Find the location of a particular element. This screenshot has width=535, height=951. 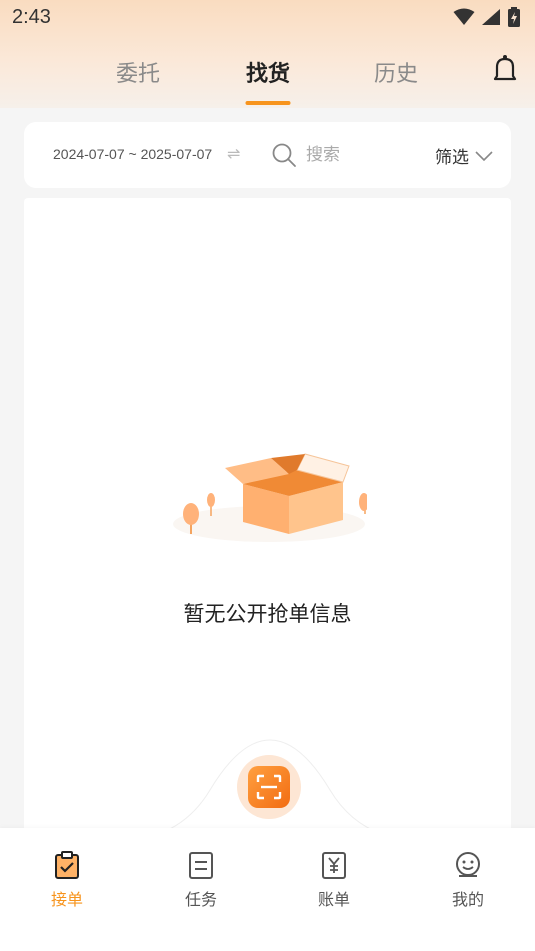

tab-entrust: 委托 is located at coordinates (138, 72).